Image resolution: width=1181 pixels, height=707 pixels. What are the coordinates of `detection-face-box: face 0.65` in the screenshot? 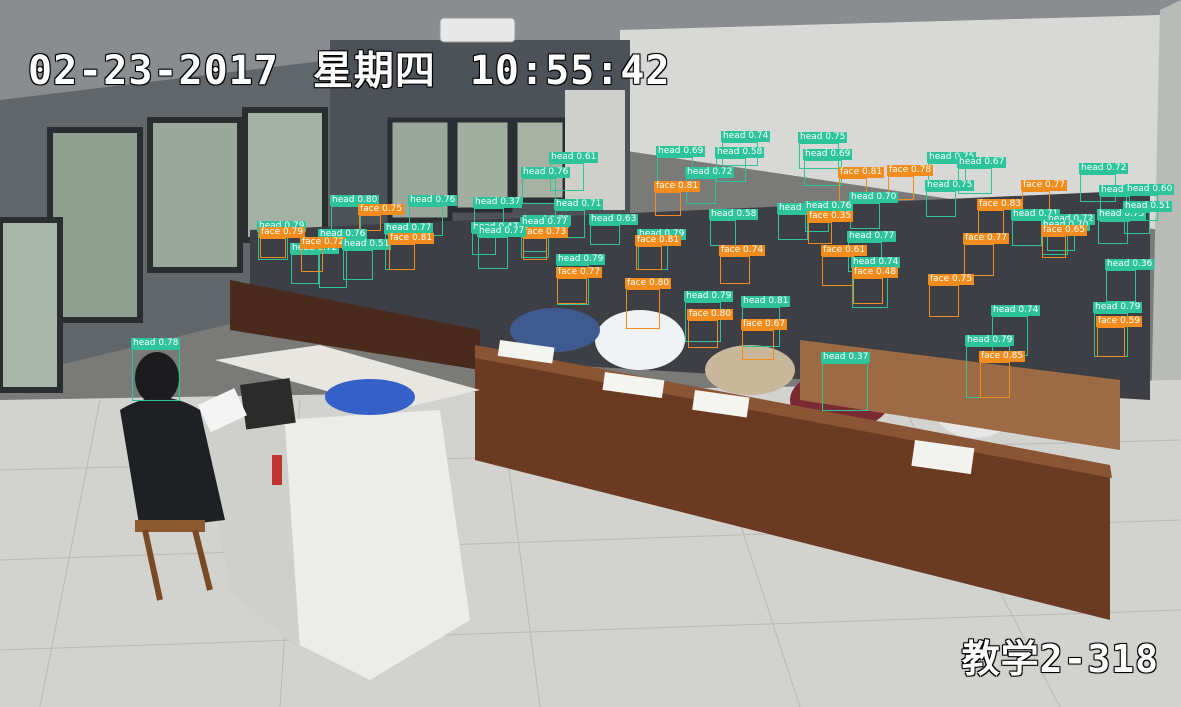 It's located at (1064, 241).